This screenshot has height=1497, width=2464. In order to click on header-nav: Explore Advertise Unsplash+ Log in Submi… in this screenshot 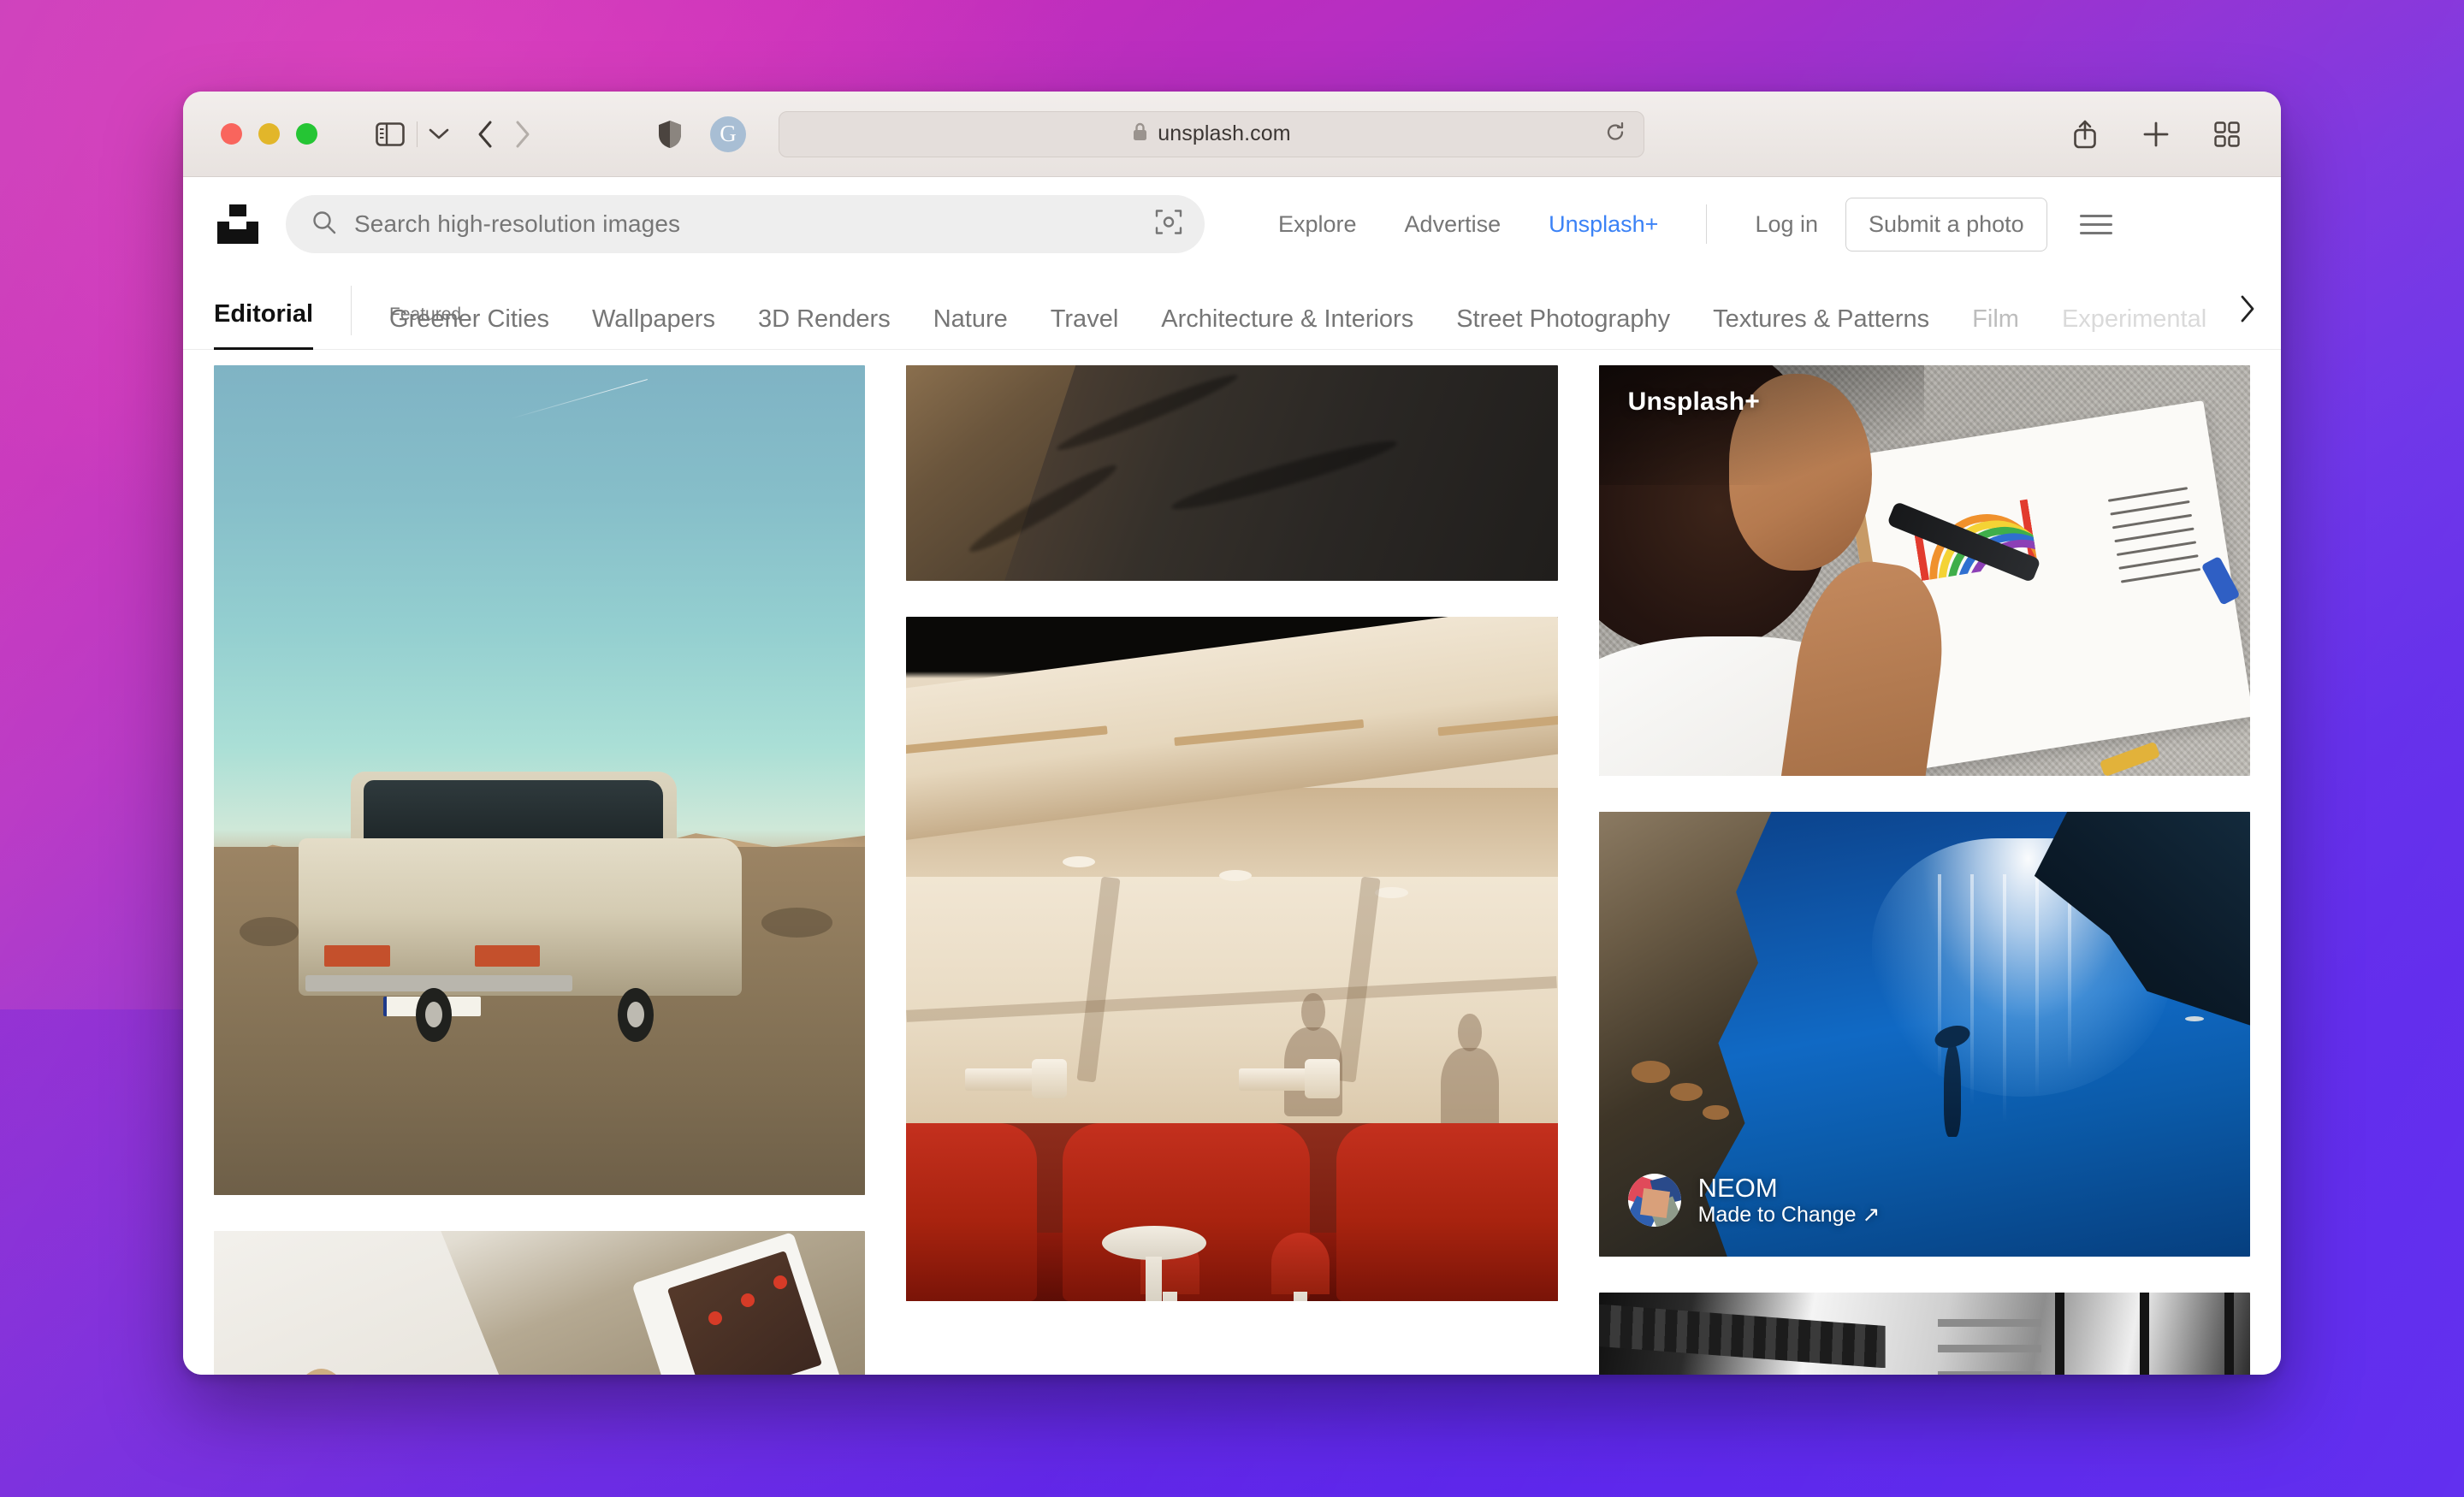, I will do `click(1683, 224)`.